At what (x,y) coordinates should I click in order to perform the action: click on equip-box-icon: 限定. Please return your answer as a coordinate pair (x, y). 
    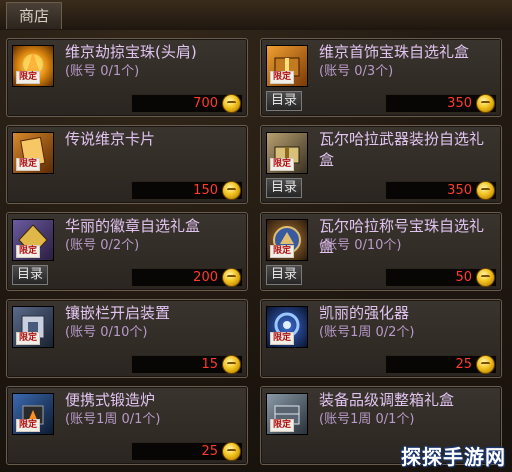
    Looking at the image, I should click on (287, 414).